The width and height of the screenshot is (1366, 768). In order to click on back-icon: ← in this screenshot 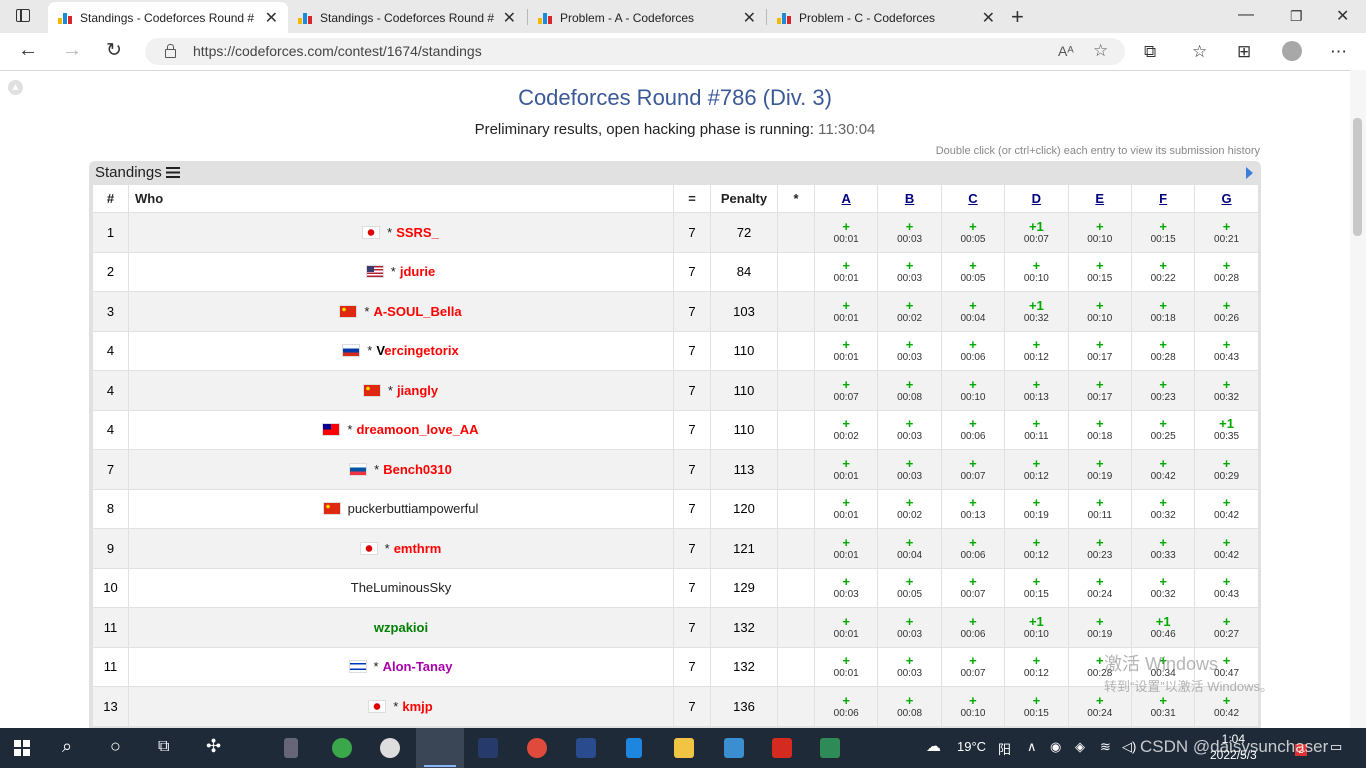, I will do `click(28, 50)`.